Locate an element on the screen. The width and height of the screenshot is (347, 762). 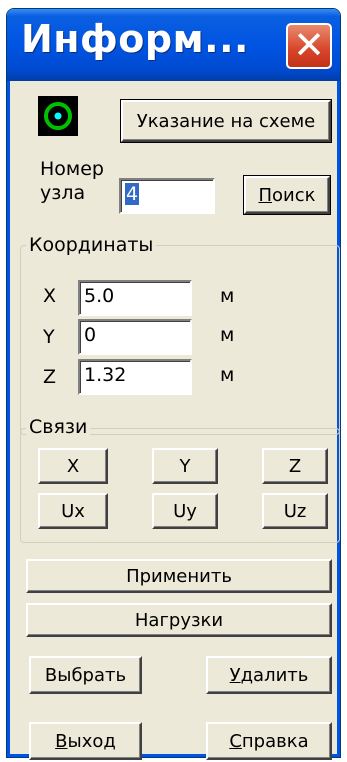
select-button: Выбрать is located at coordinates (85, 675).